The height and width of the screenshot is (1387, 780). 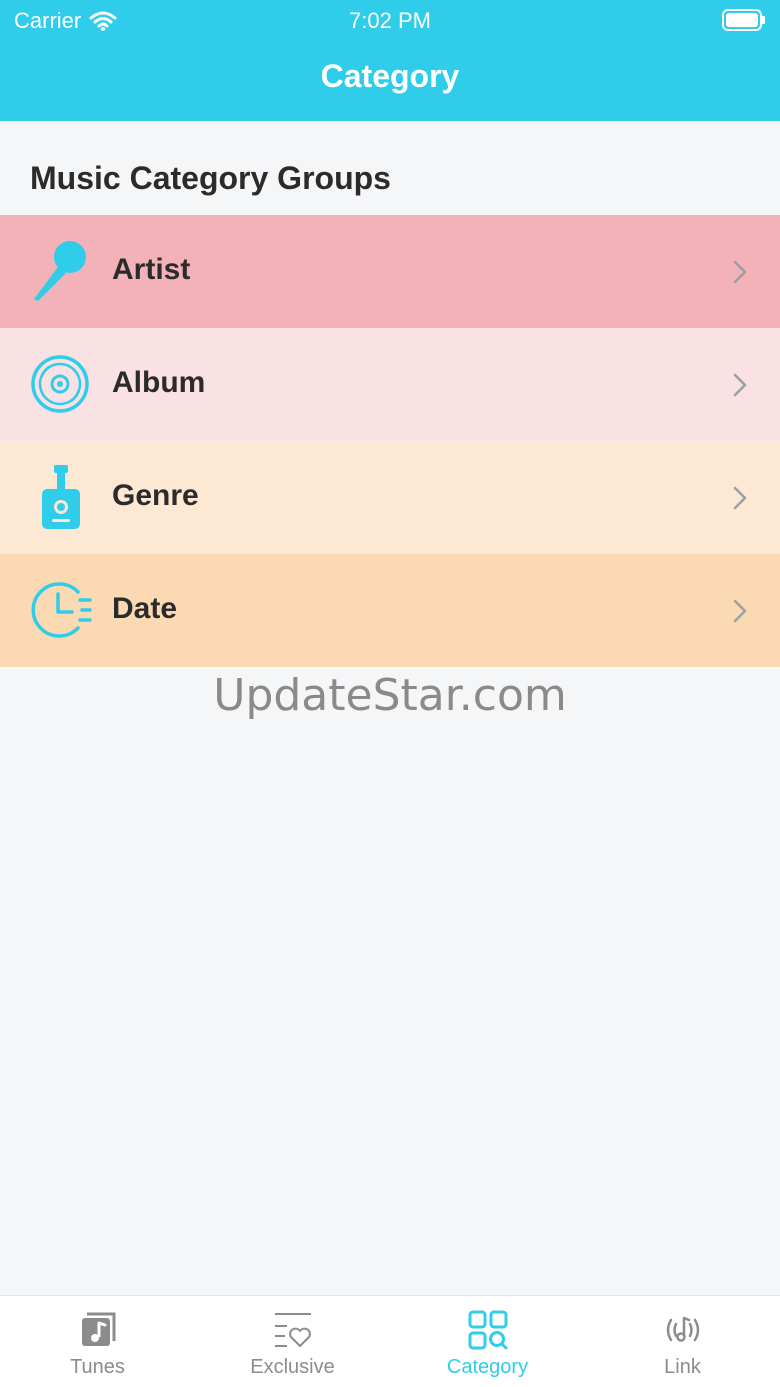 I want to click on watermark-text: UpdateStar.com, so click(x=390, y=695).